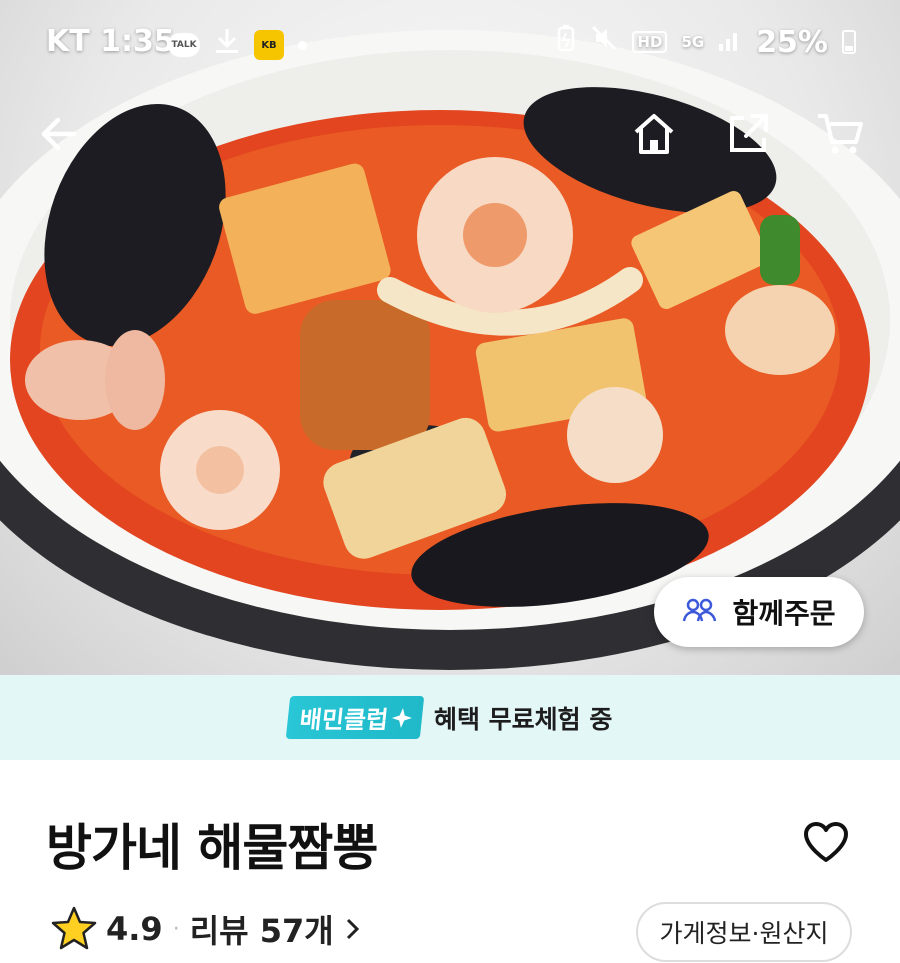  Describe the element at coordinates (744, 932) in the screenshot. I see `store-info-button: 가게정보·원산지` at that location.